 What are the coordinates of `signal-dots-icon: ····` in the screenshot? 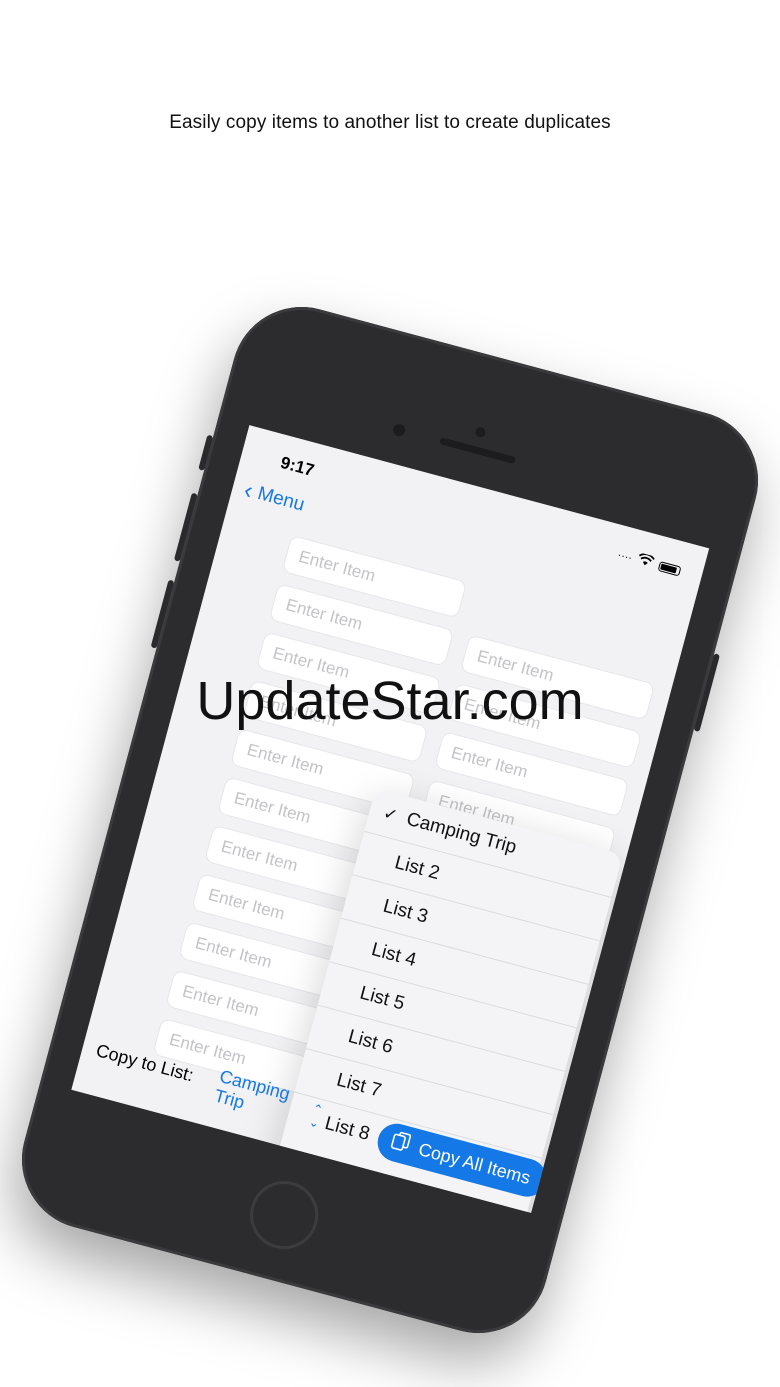 It's located at (625, 556).